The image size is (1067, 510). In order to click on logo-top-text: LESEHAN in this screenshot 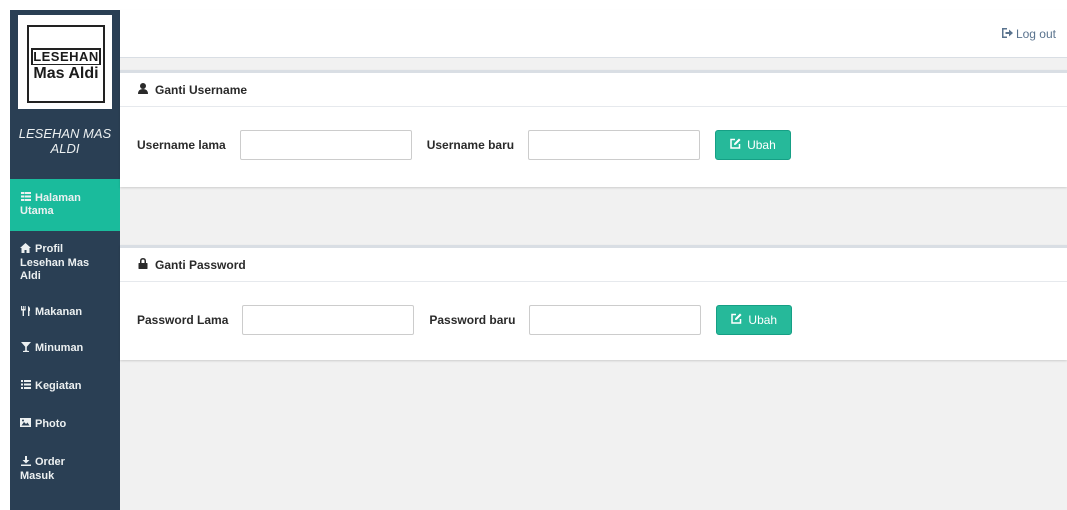, I will do `click(66, 57)`.